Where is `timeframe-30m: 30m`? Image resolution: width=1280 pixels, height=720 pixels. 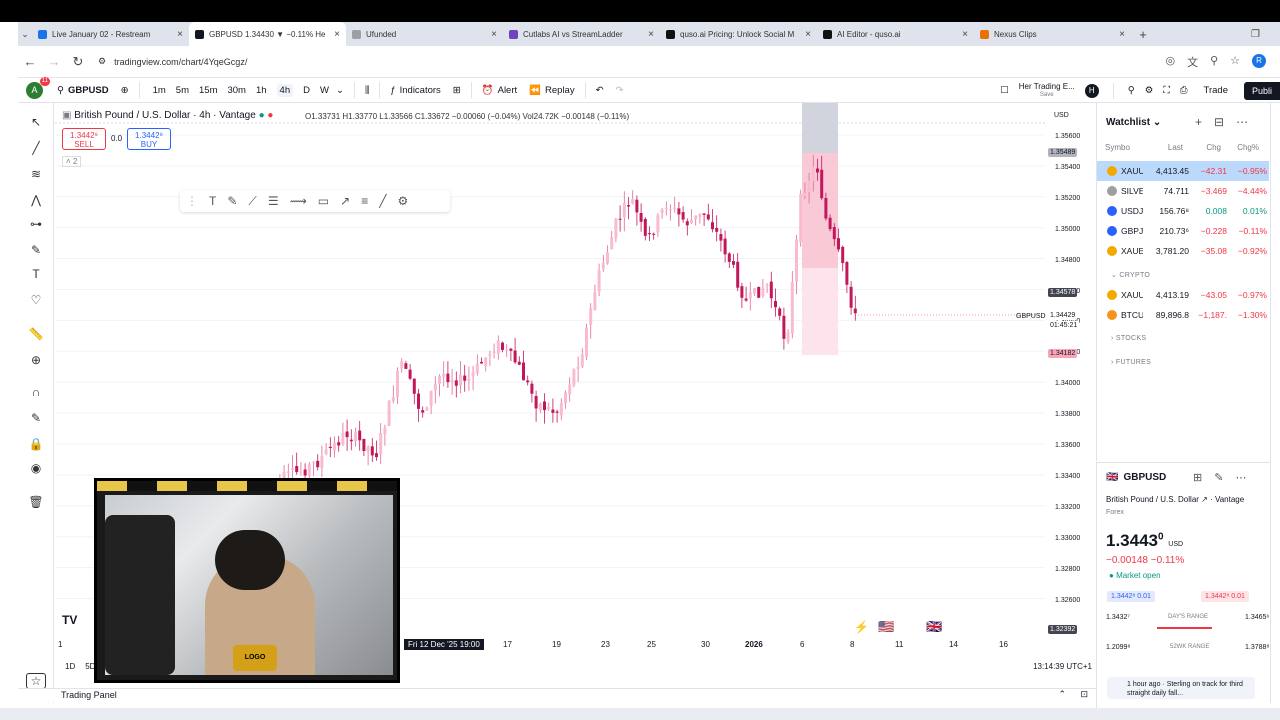 timeframe-30m: 30m is located at coordinates (236, 90).